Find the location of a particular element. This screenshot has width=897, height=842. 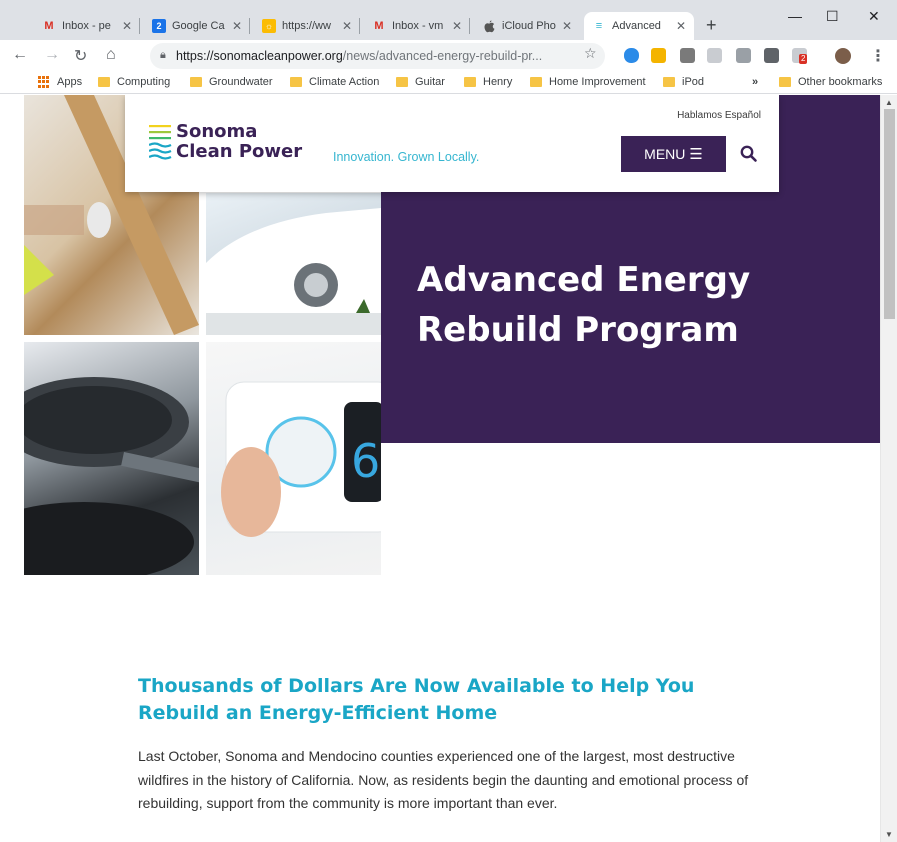

page-icon: ☼ is located at coordinates (269, 26).